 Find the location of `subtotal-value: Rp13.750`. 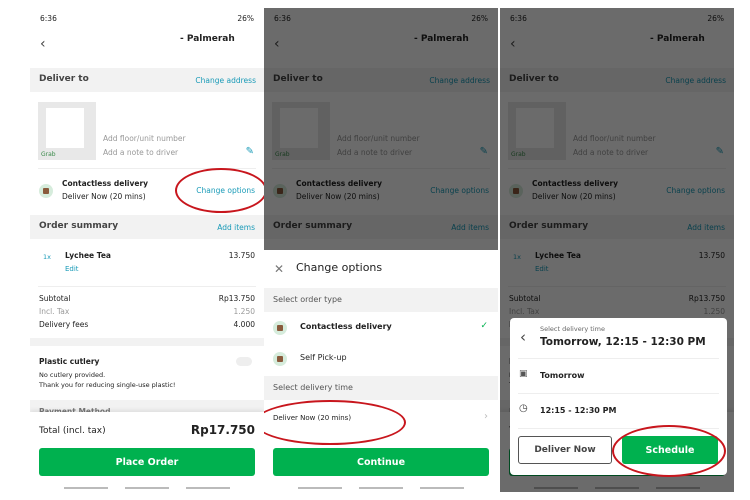

subtotal-value: Rp13.750 is located at coordinates (236, 298).